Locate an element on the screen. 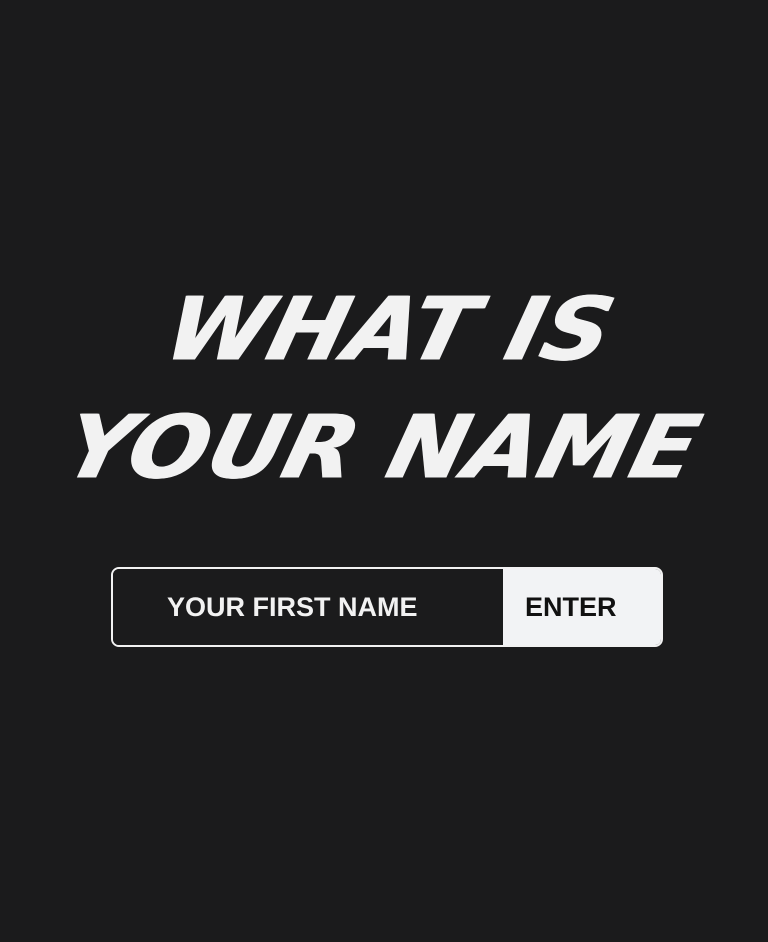 This screenshot has width=768, height=942. name-form: ENTER is located at coordinates (387, 607).